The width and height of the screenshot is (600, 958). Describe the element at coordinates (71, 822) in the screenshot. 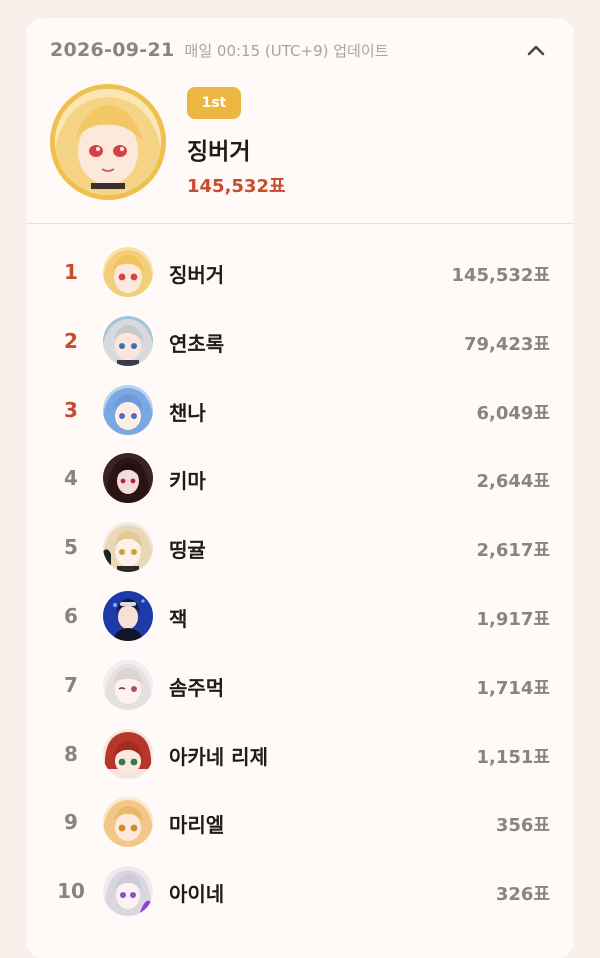

I see `rank-number: 9` at that location.